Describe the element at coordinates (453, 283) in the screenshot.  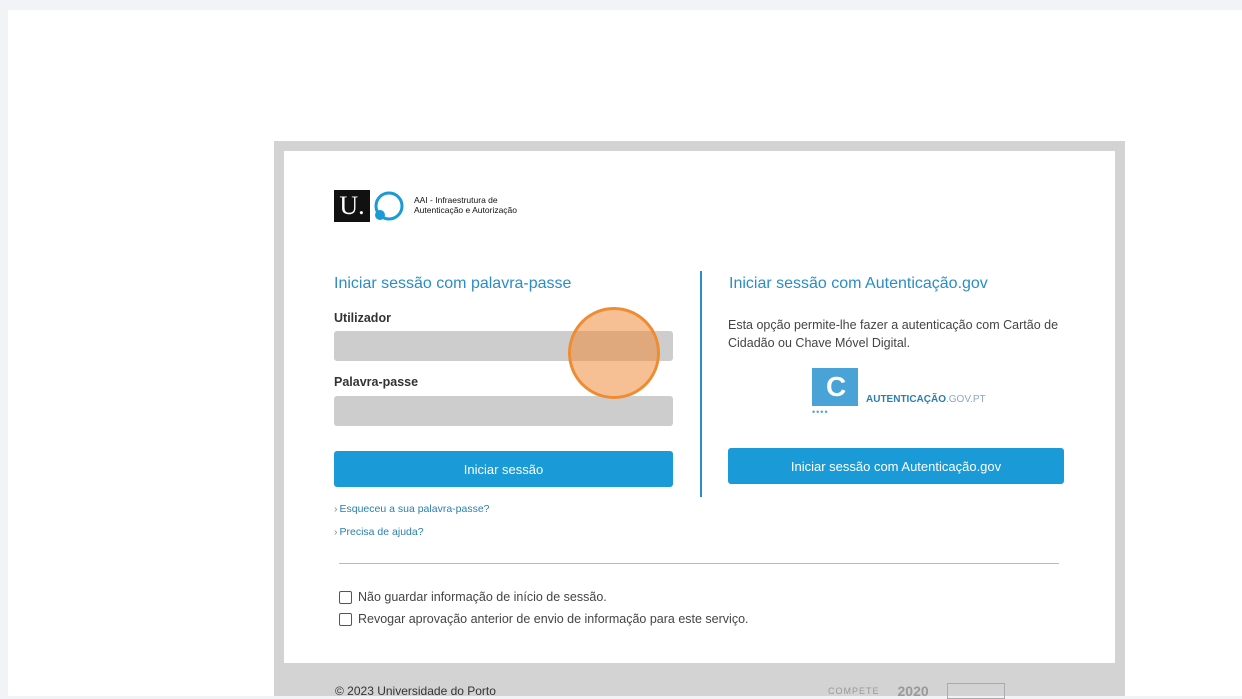
I see `password-login-title: Iniciar sessão com palavra-passe` at that location.